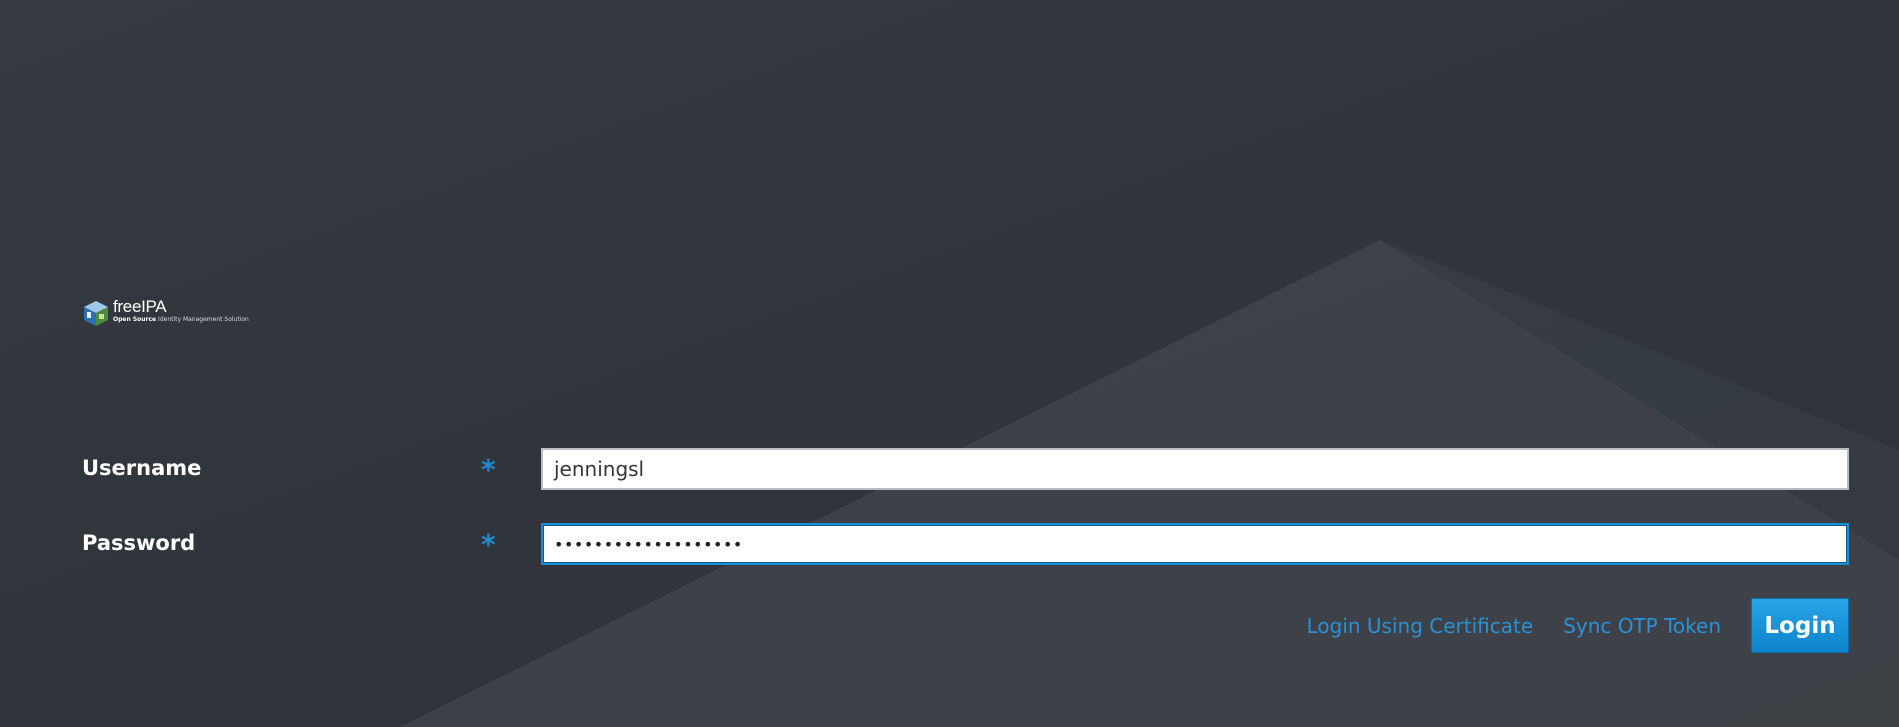 Image resolution: width=1899 pixels, height=727 pixels. Describe the element at coordinates (181, 319) in the screenshot. I see `brand-tagline: Open Source Identity Management Solution` at that location.